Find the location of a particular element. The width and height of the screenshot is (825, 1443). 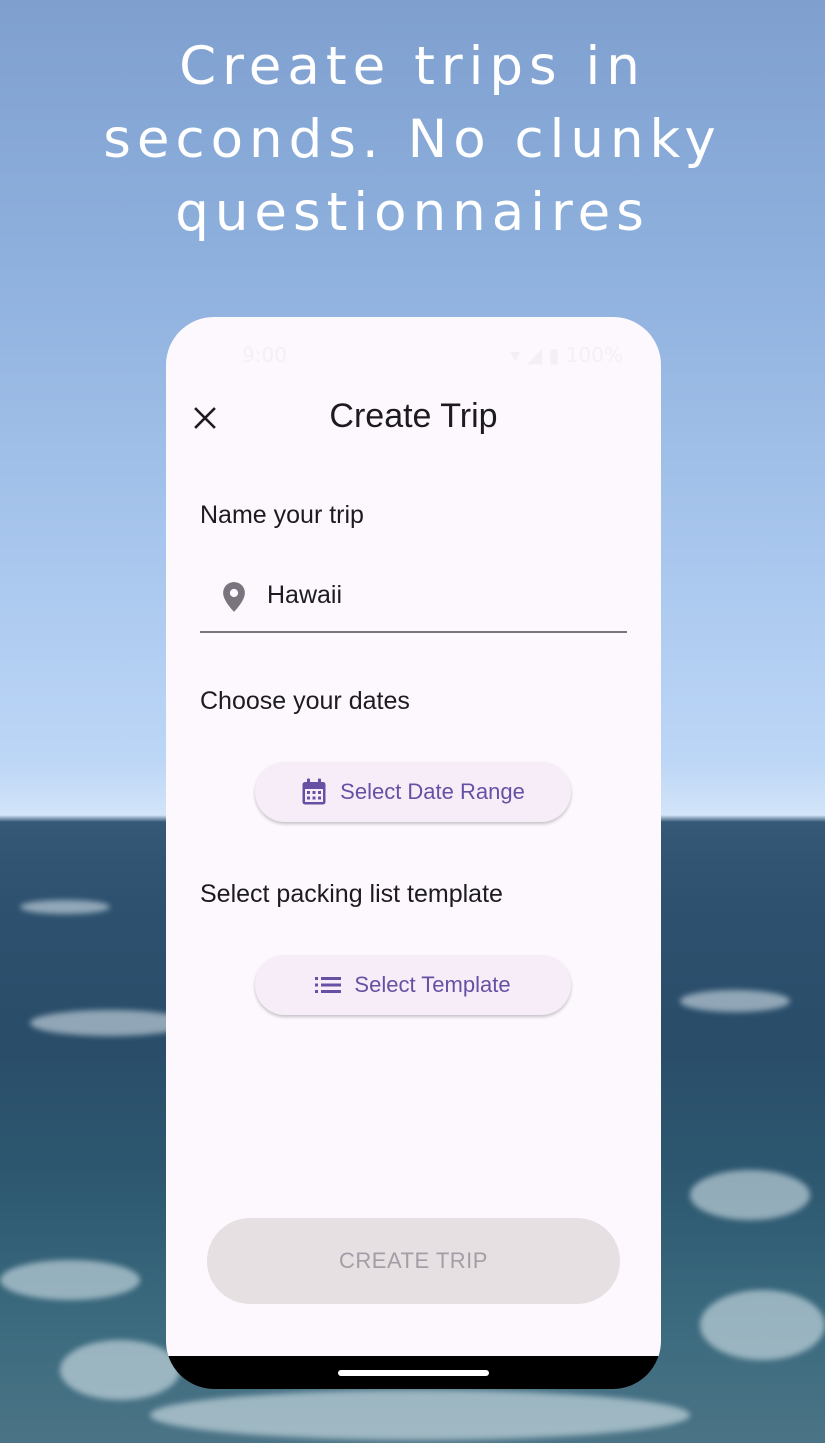

trip-name-field: Hawaii is located at coordinates (413, 599).